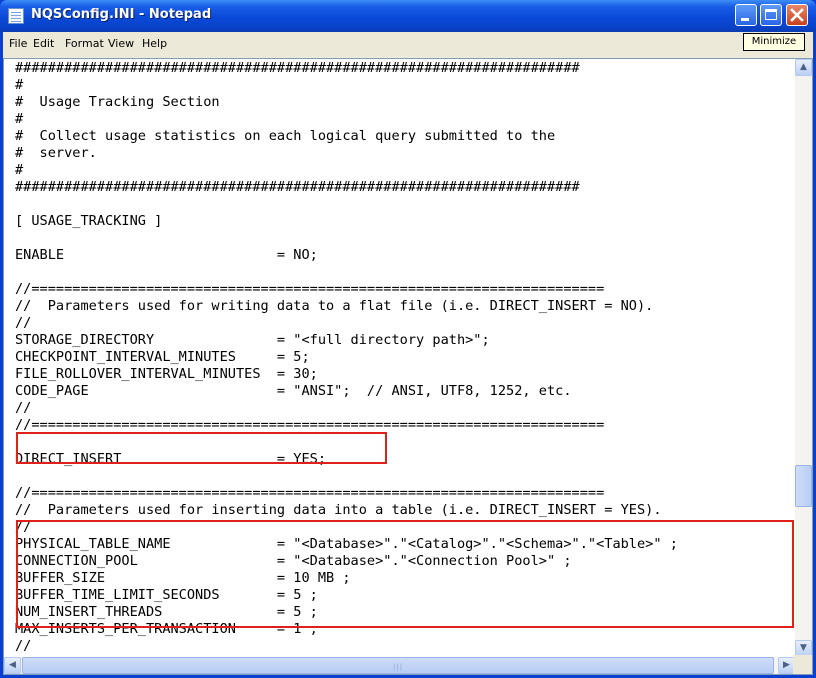  I want to click on maximize-button, so click(771, 15).